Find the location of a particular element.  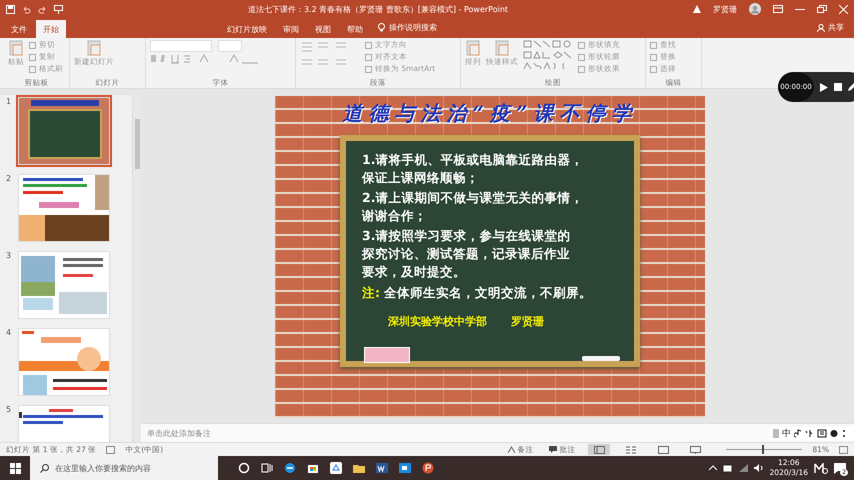

windows-start-icon is located at coordinates (15, 468).